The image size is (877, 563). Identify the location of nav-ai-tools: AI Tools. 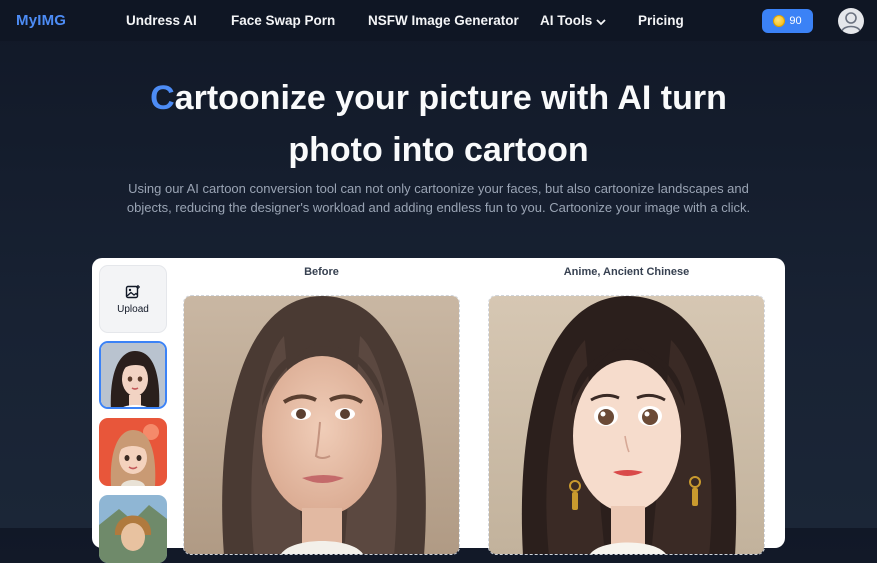
(573, 21).